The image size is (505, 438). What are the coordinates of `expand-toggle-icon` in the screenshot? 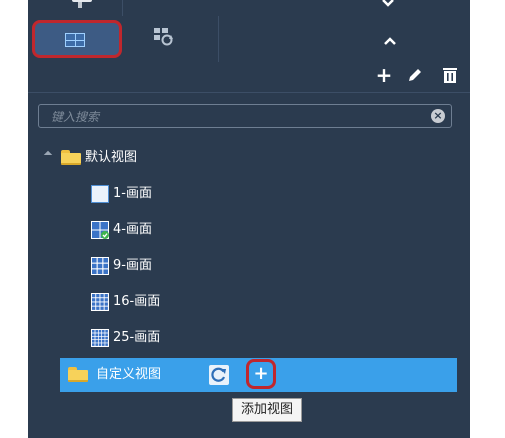 It's located at (48, 155).